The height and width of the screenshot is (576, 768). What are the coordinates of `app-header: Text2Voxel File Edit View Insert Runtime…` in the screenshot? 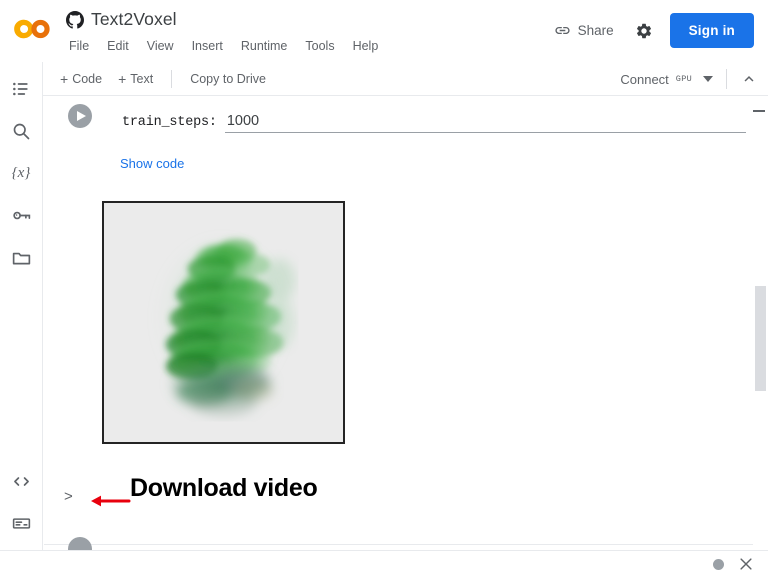 It's located at (384, 31).